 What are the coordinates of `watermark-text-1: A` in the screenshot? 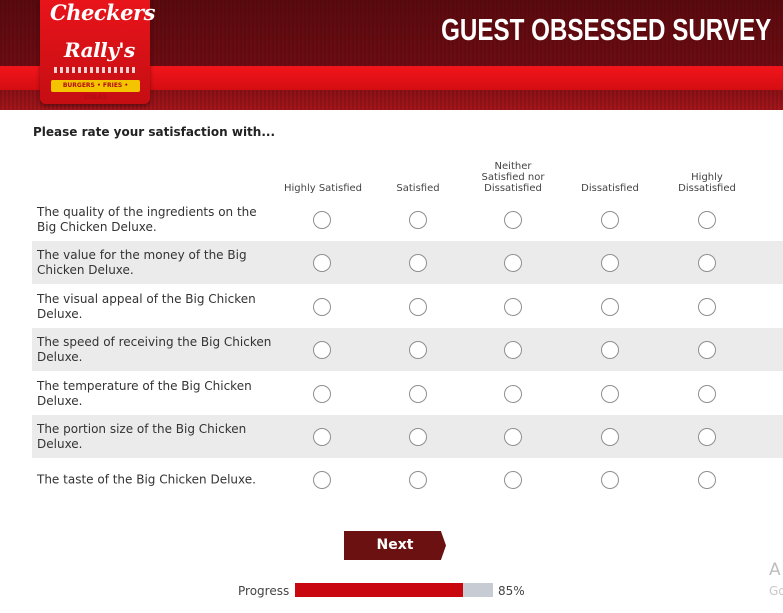 It's located at (775, 570).